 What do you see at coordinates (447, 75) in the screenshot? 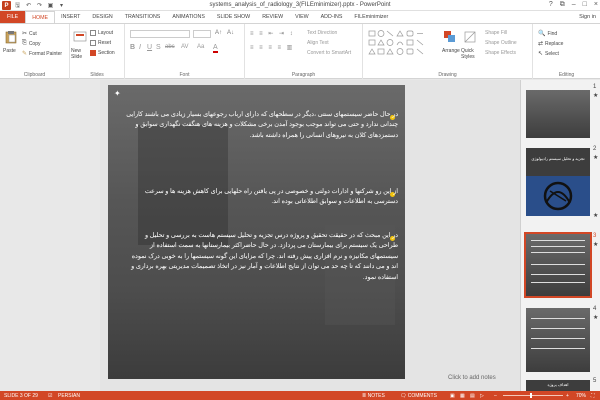
I see `drawing-group-label: Drawing` at bounding box center [447, 75].